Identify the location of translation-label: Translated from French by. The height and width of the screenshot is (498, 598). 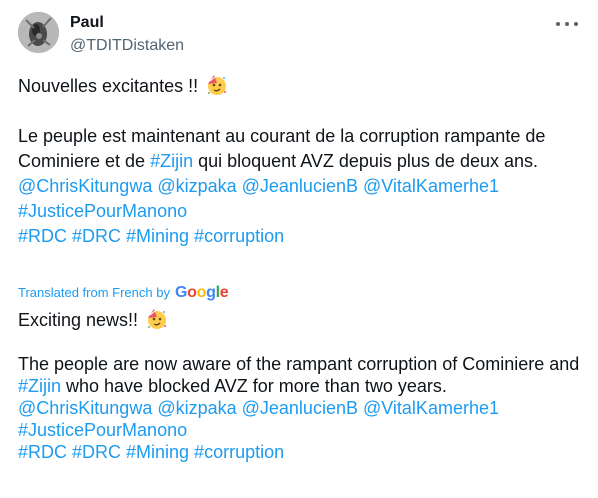
(94, 293).